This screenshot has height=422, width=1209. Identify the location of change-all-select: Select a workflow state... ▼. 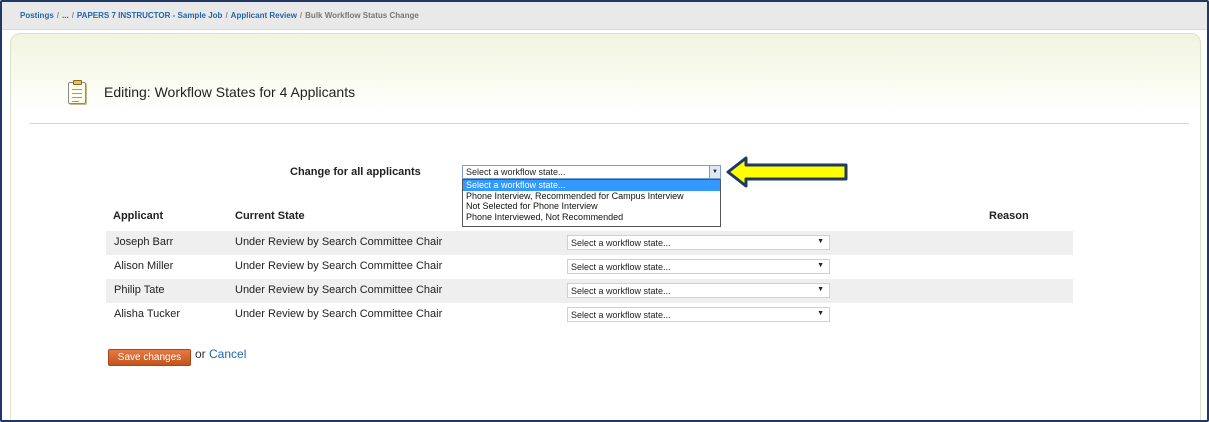
(591, 172).